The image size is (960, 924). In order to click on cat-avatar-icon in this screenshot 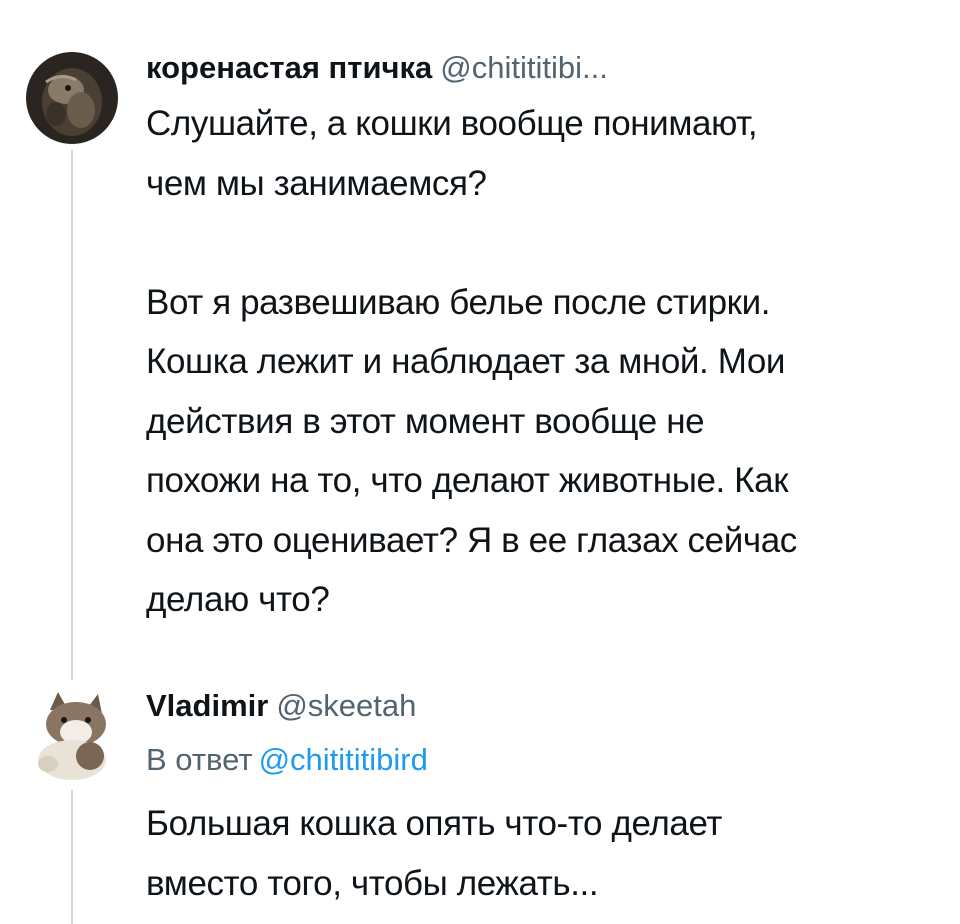, I will do `click(72, 736)`.